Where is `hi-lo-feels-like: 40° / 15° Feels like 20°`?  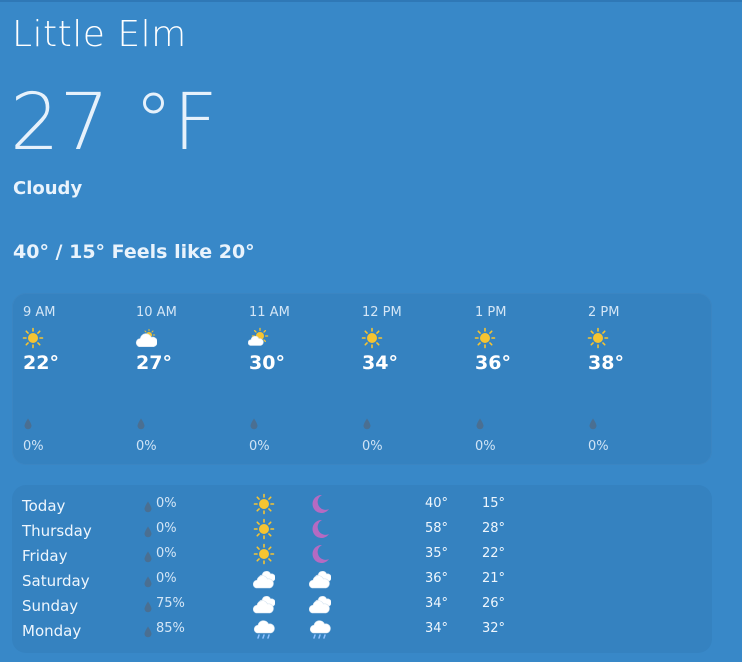
hi-lo-feels-like: 40° / 15° Feels like 20° is located at coordinates (134, 252).